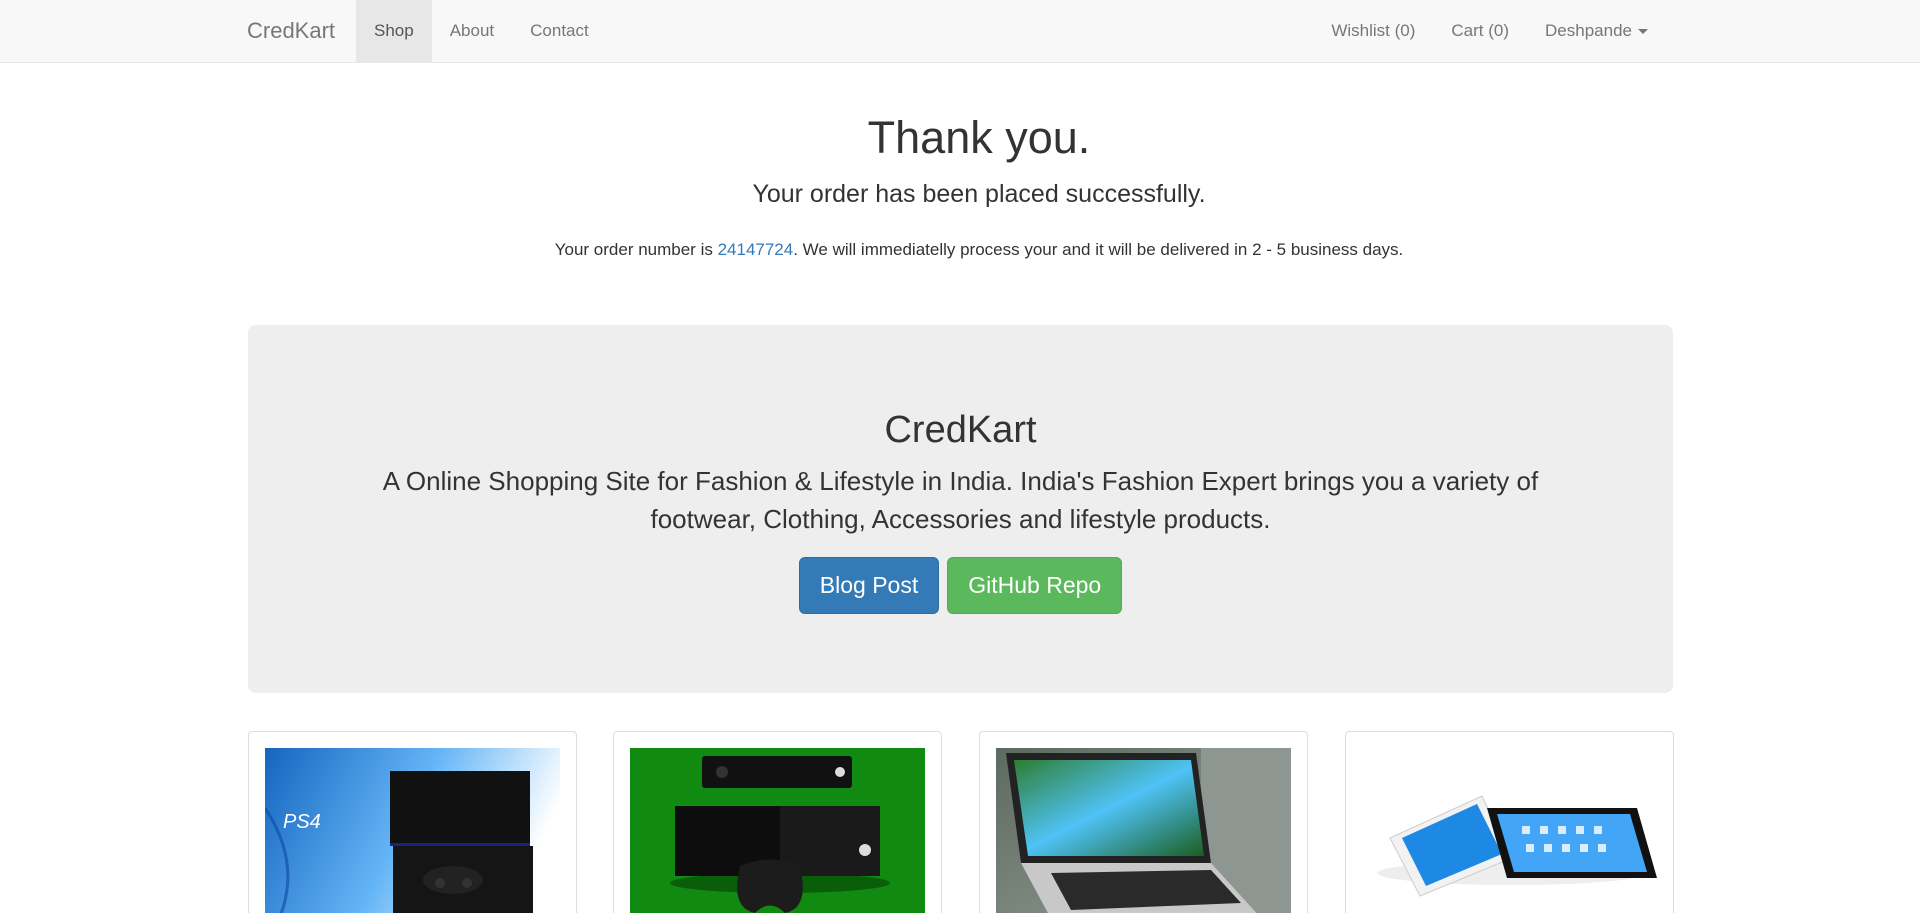 Image resolution: width=1920 pixels, height=913 pixels. What do you see at coordinates (1509, 830) in the screenshot?
I see `ipad-tablets-image` at bounding box center [1509, 830].